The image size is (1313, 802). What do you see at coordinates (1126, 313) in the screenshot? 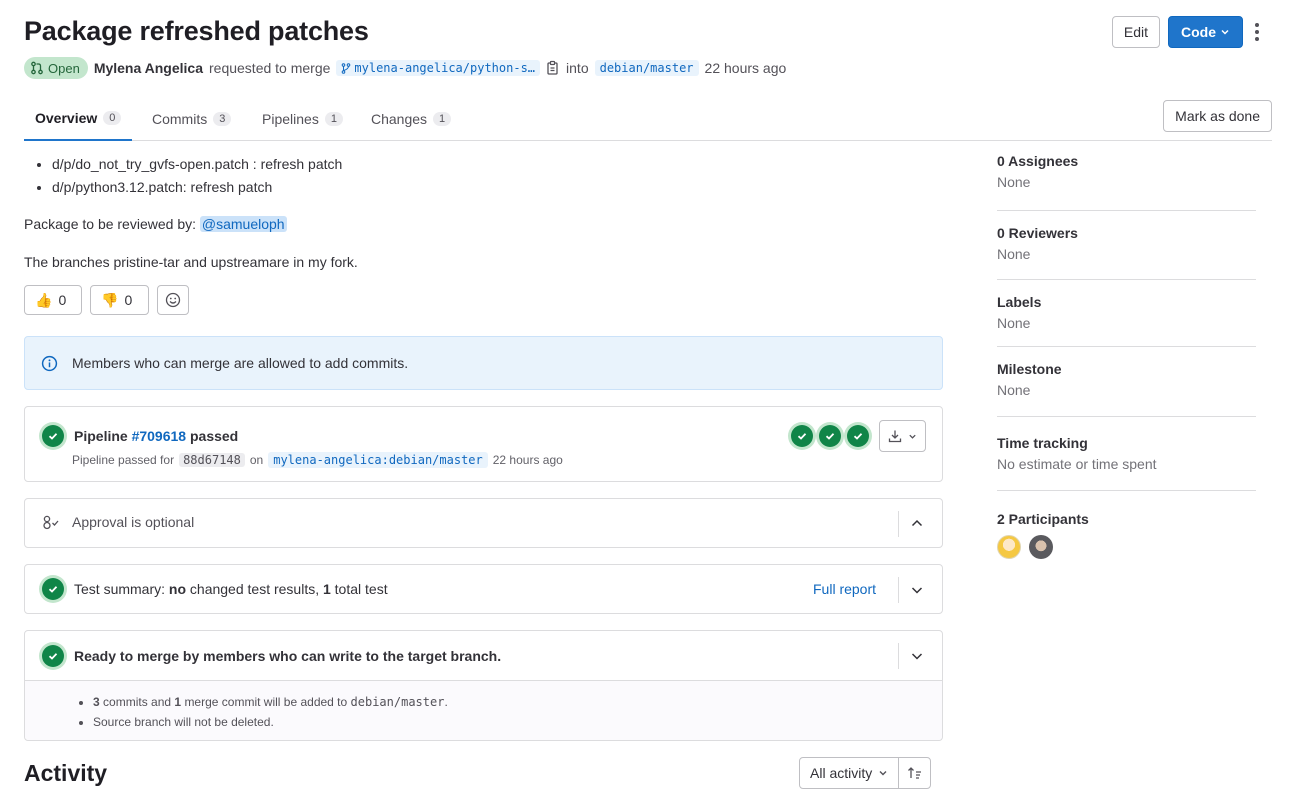
I see `labels-section: Labels None` at bounding box center [1126, 313].